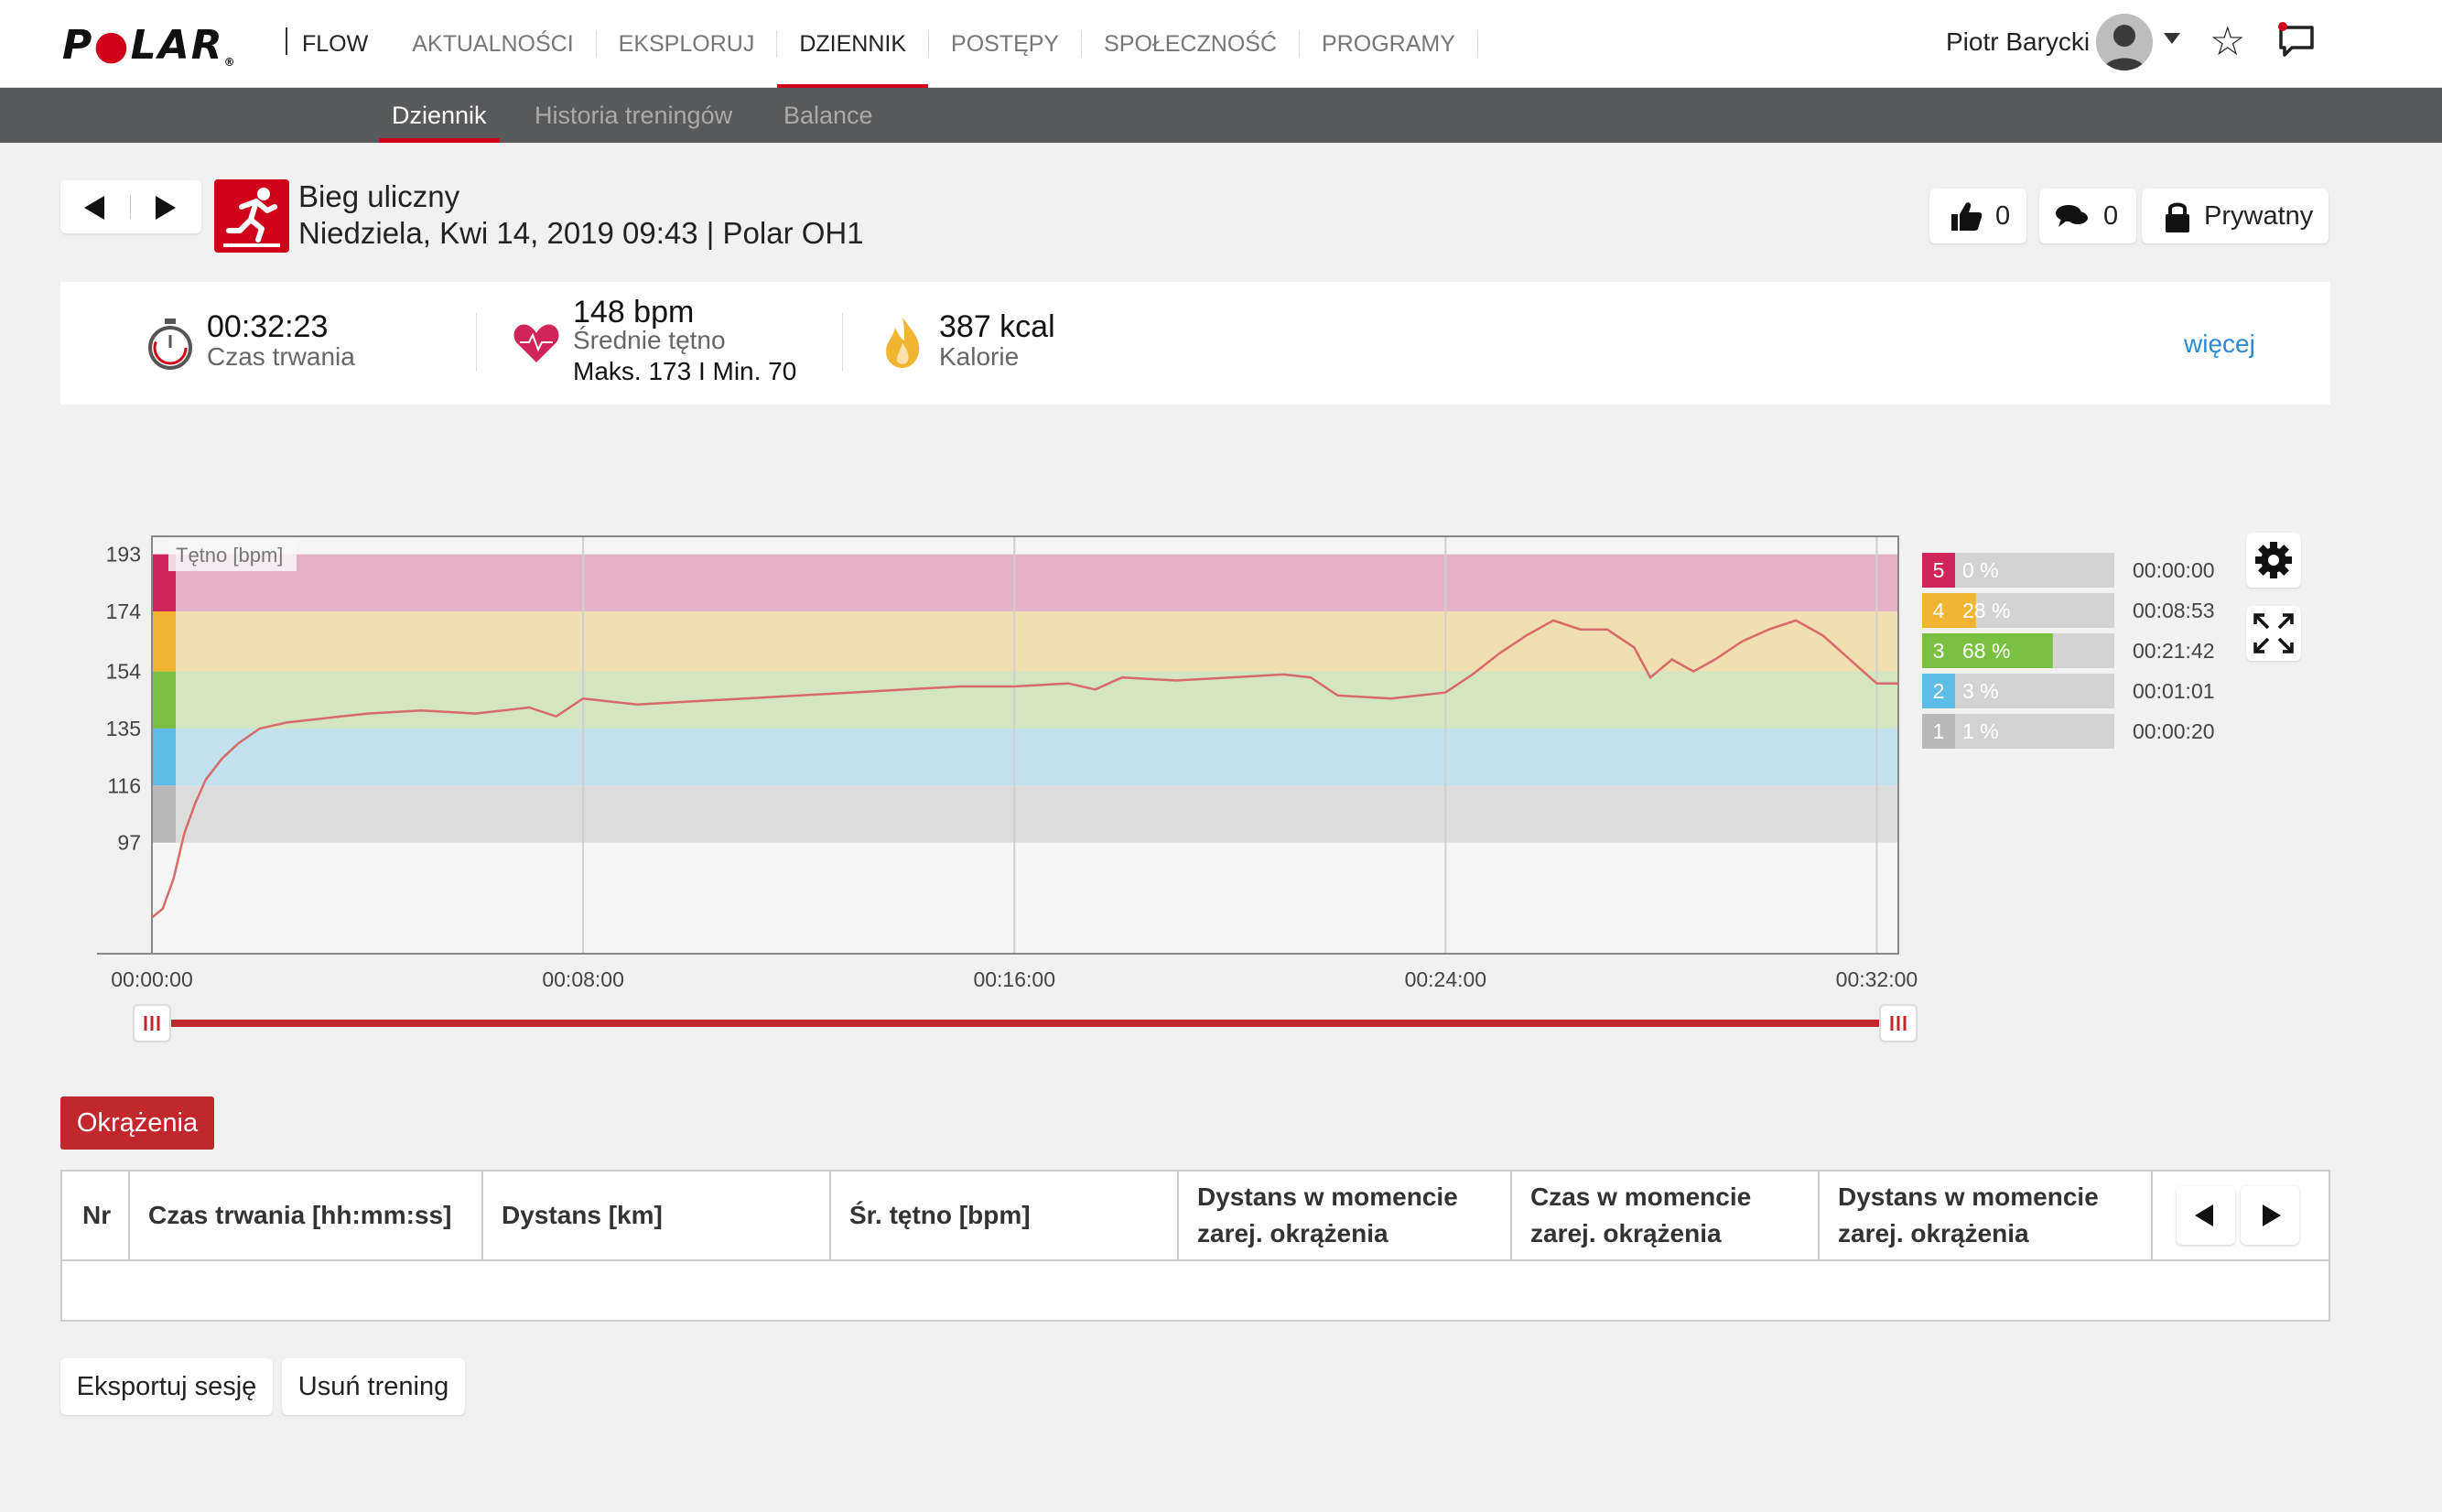 The height and width of the screenshot is (1512, 2442). I want to click on zone-stat-number: 3, so click(1939, 651).